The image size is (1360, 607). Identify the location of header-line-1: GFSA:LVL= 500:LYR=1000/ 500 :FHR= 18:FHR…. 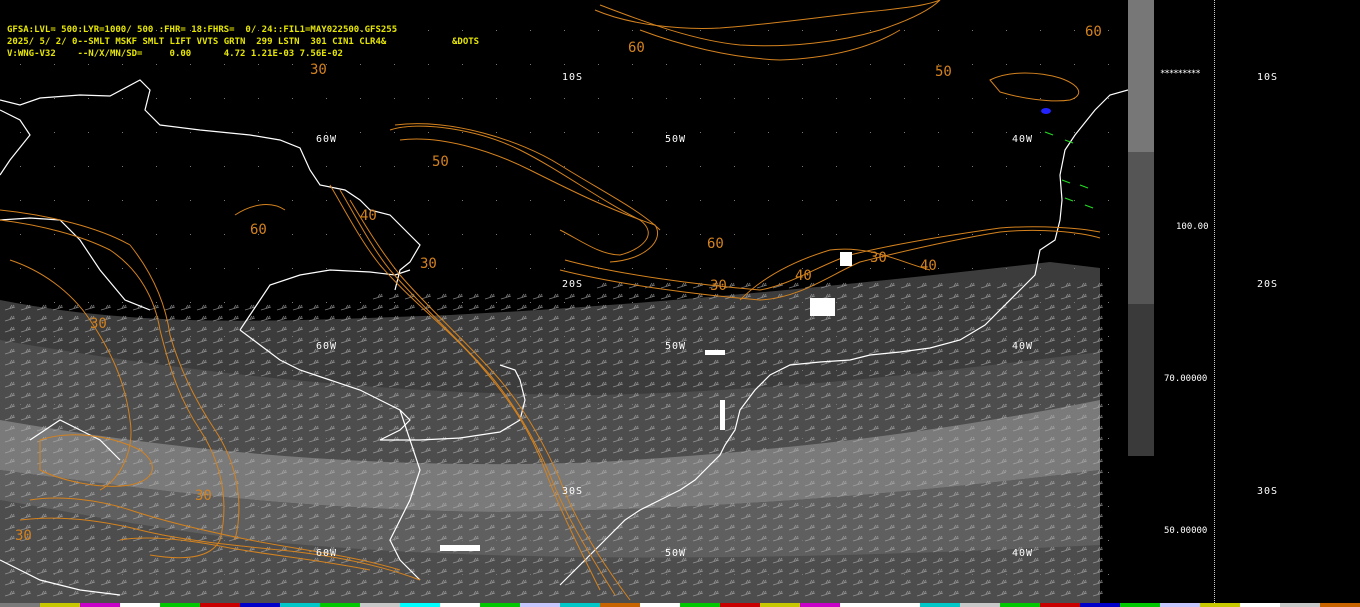
(202, 30).